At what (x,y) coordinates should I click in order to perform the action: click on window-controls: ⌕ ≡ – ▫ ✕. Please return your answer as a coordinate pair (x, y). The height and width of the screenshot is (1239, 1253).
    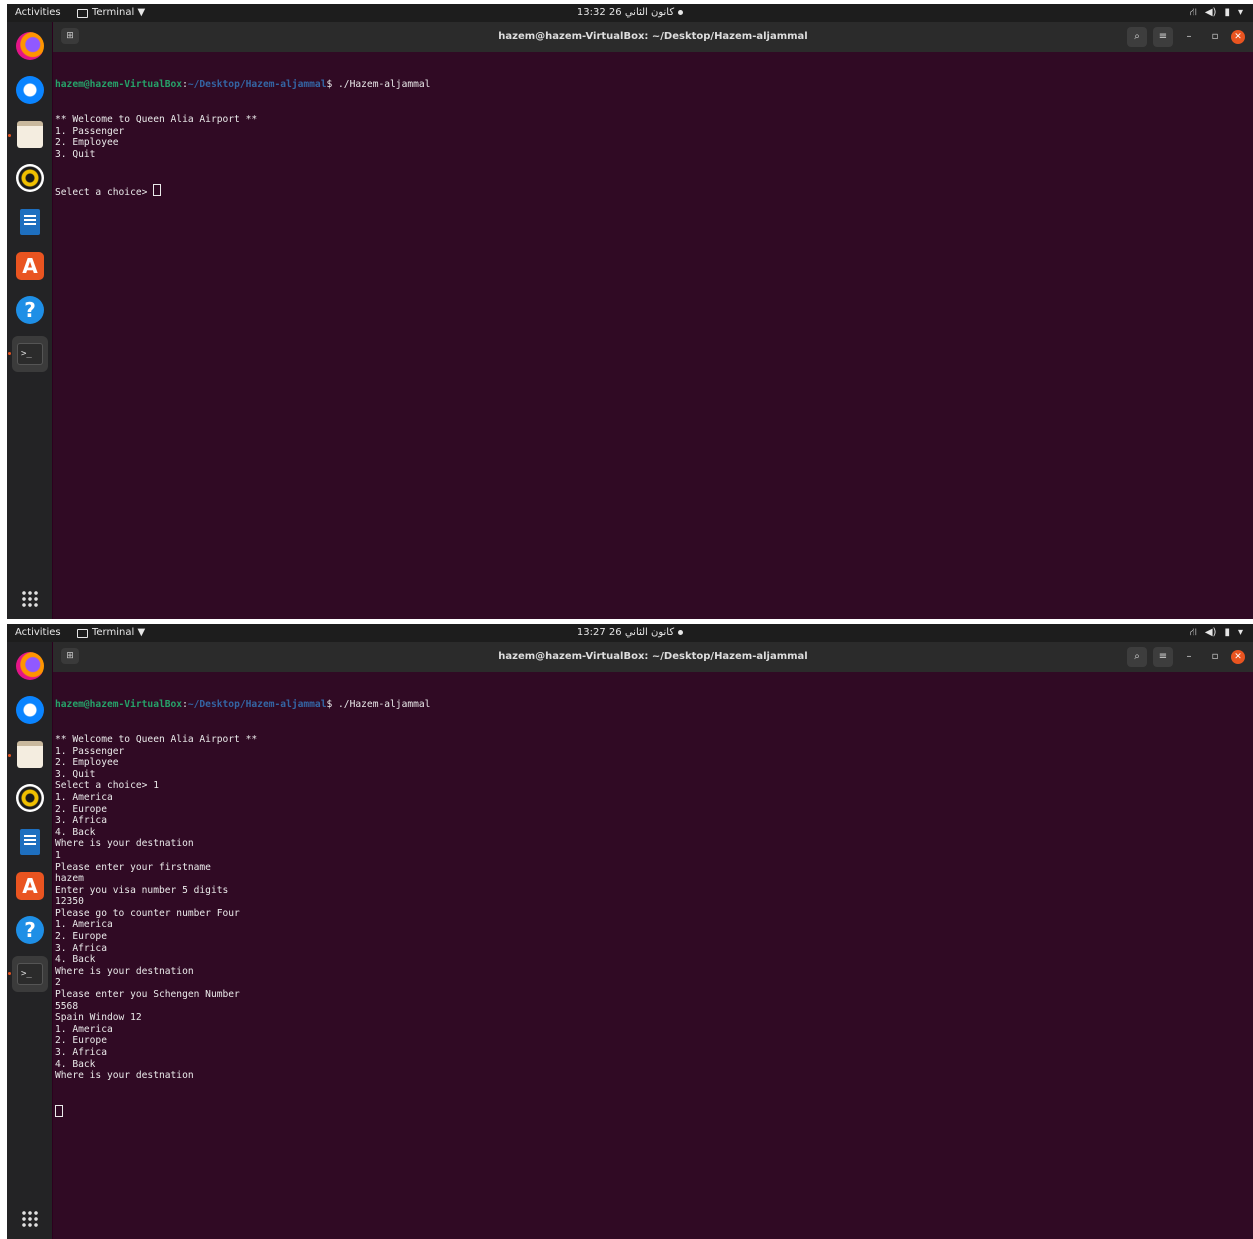
    Looking at the image, I should click on (1186, 657).